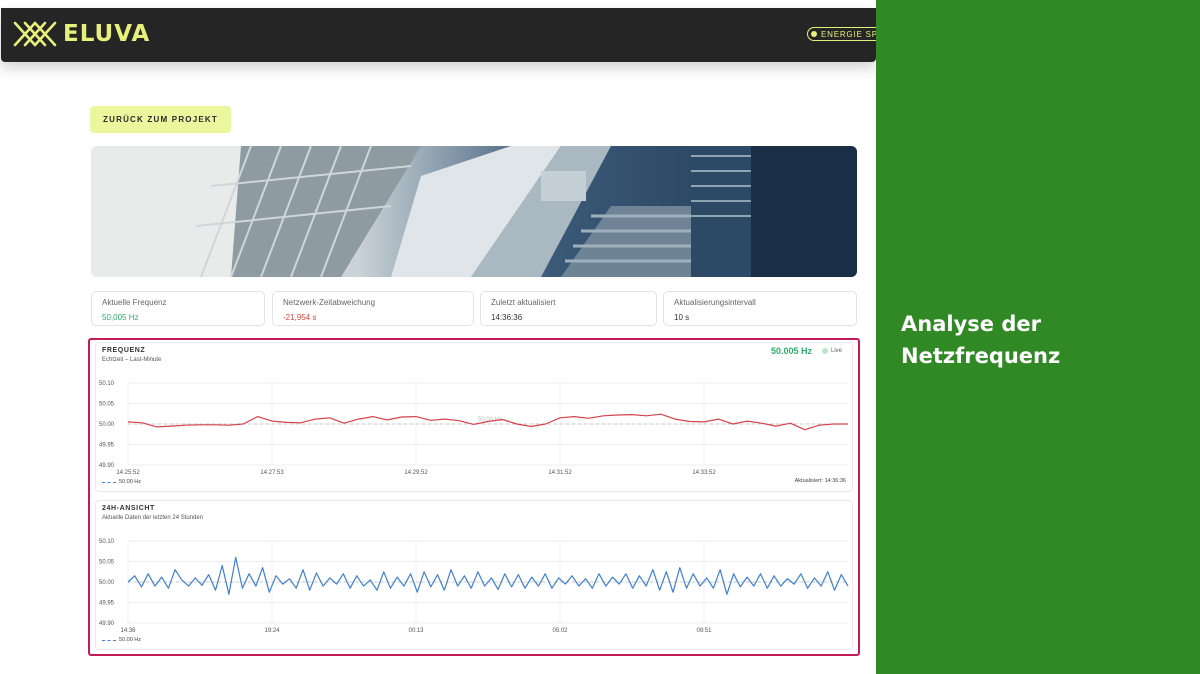 This screenshot has width=1200, height=674. What do you see at coordinates (107, 34) in the screenshot?
I see `brand-name: ELUVA` at bounding box center [107, 34].